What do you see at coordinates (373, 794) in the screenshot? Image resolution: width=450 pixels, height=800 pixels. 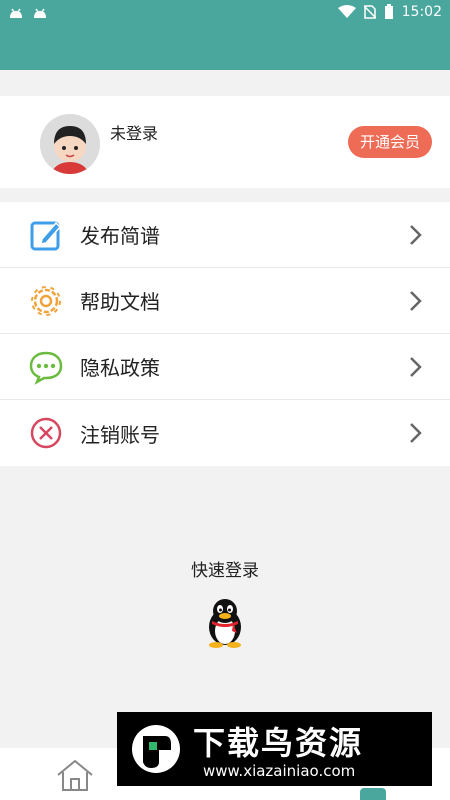 I see `nav-tab-mine-indicator` at bounding box center [373, 794].